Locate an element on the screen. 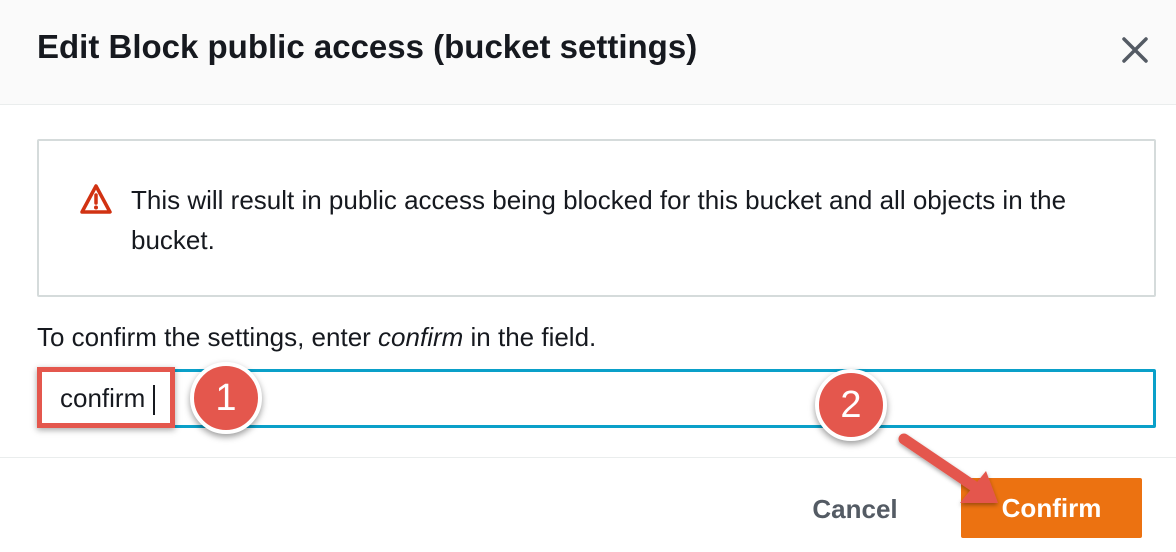 Image resolution: width=1176 pixels, height=552 pixels. confirm-label-suffix: in the field. is located at coordinates (530, 337).